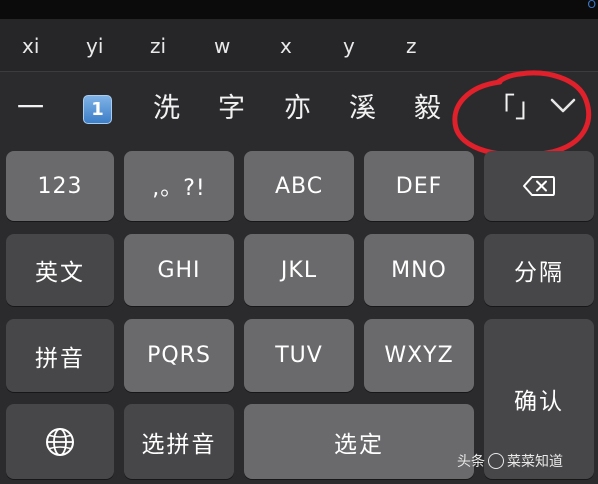 The height and width of the screenshot is (484, 598). What do you see at coordinates (591, 5) in the screenshot?
I see `status-edge-text: O` at bounding box center [591, 5].